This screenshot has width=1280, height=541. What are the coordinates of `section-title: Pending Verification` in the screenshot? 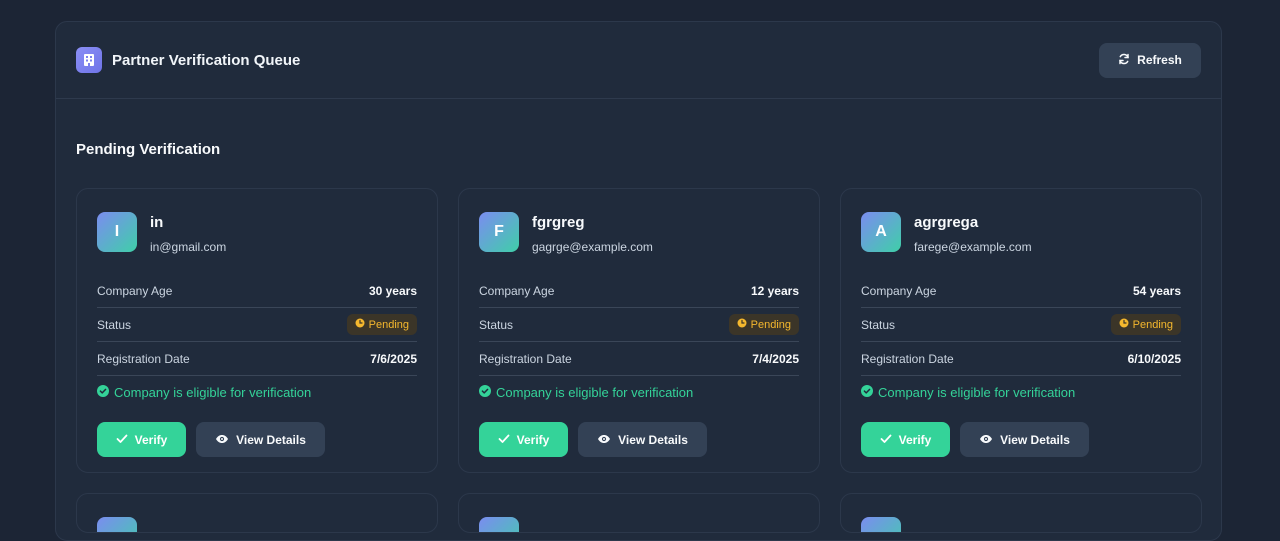 It's located at (148, 149).